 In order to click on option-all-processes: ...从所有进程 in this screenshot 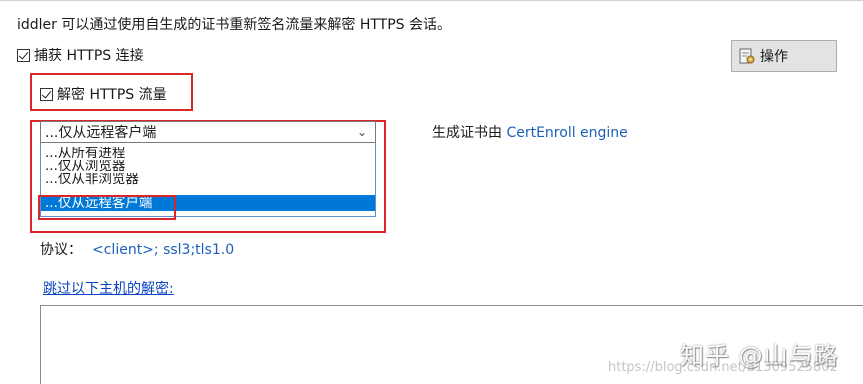, I will do `click(208, 153)`.